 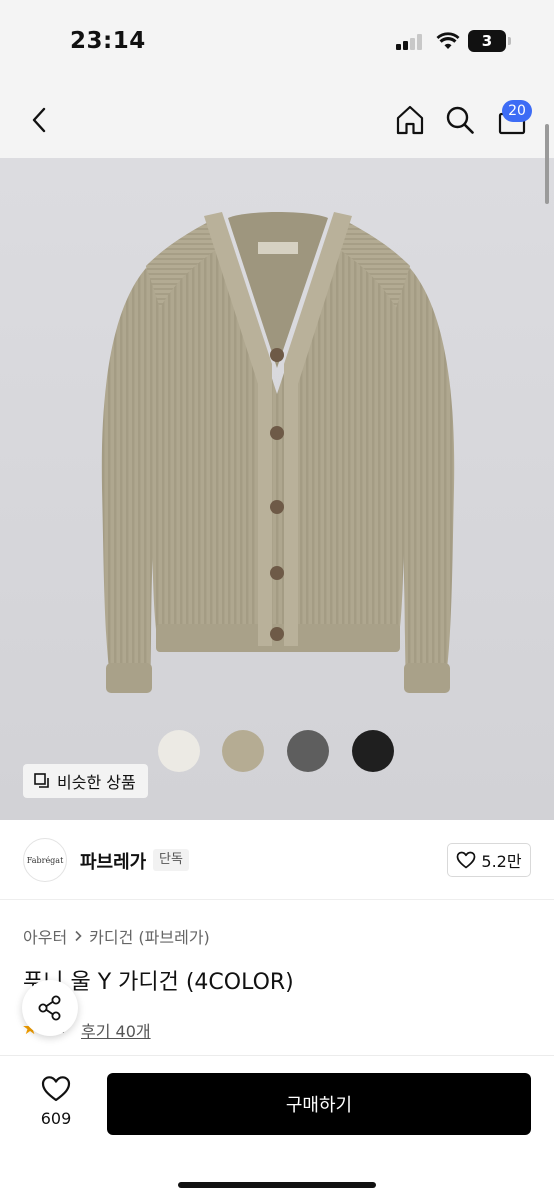 What do you see at coordinates (547, 164) in the screenshot?
I see `scrollbar` at bounding box center [547, 164].